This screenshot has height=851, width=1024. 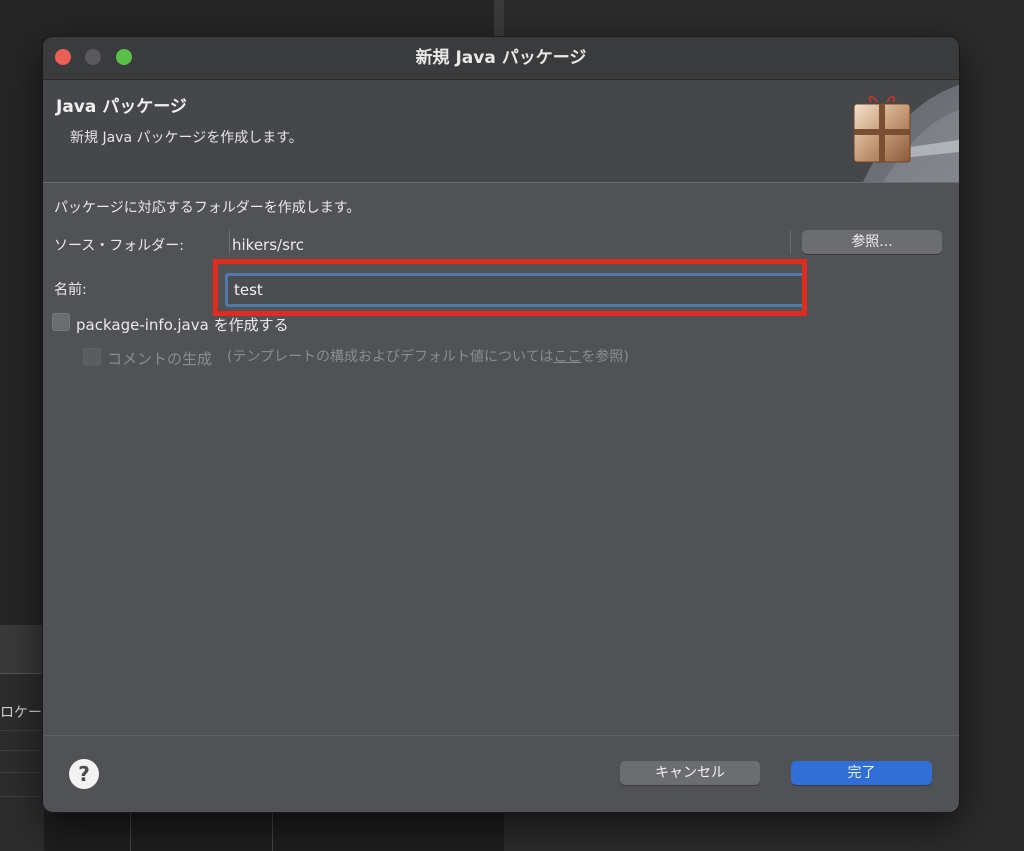 I want to click on highlight-annotation, so click(x=510, y=287).